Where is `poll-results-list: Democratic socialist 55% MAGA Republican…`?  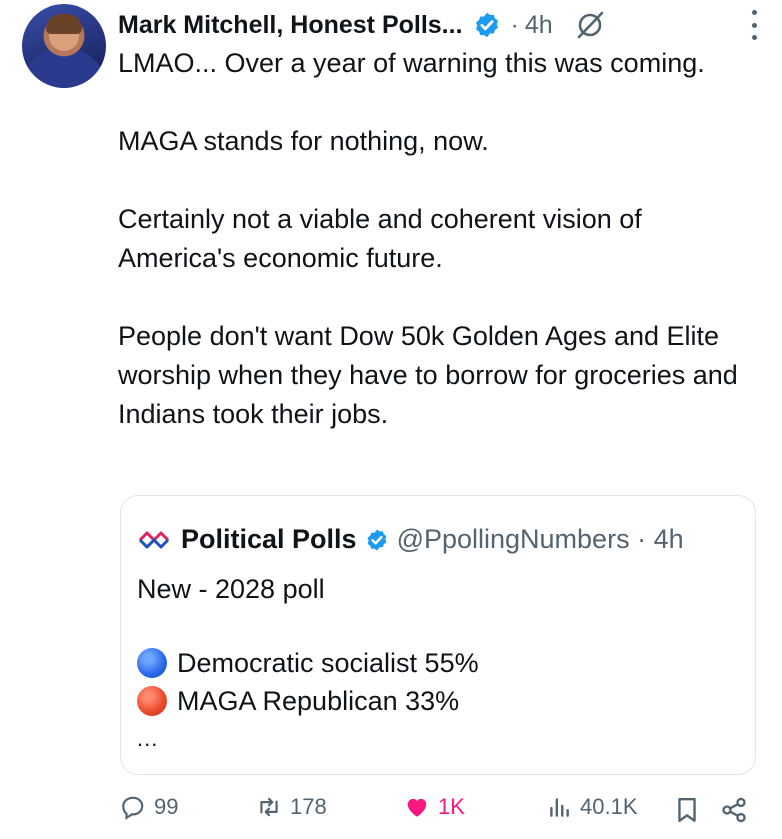 poll-results-list: Democratic socialist 55% MAGA Republican… is located at coordinates (308, 682).